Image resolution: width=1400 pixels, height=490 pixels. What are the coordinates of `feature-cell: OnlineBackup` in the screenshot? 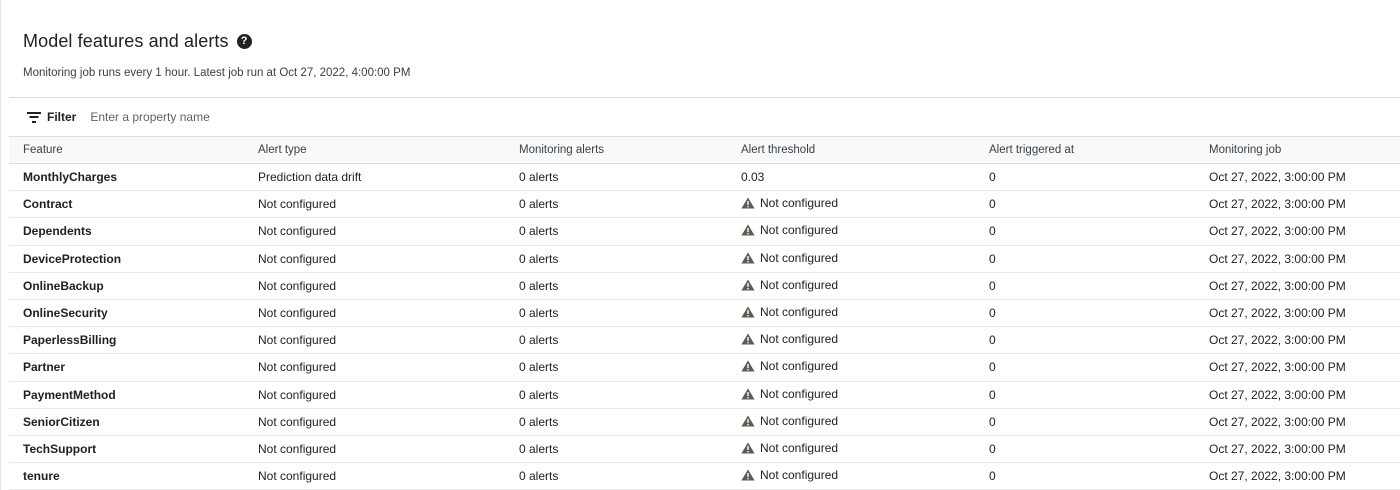 It's located at (63, 285).